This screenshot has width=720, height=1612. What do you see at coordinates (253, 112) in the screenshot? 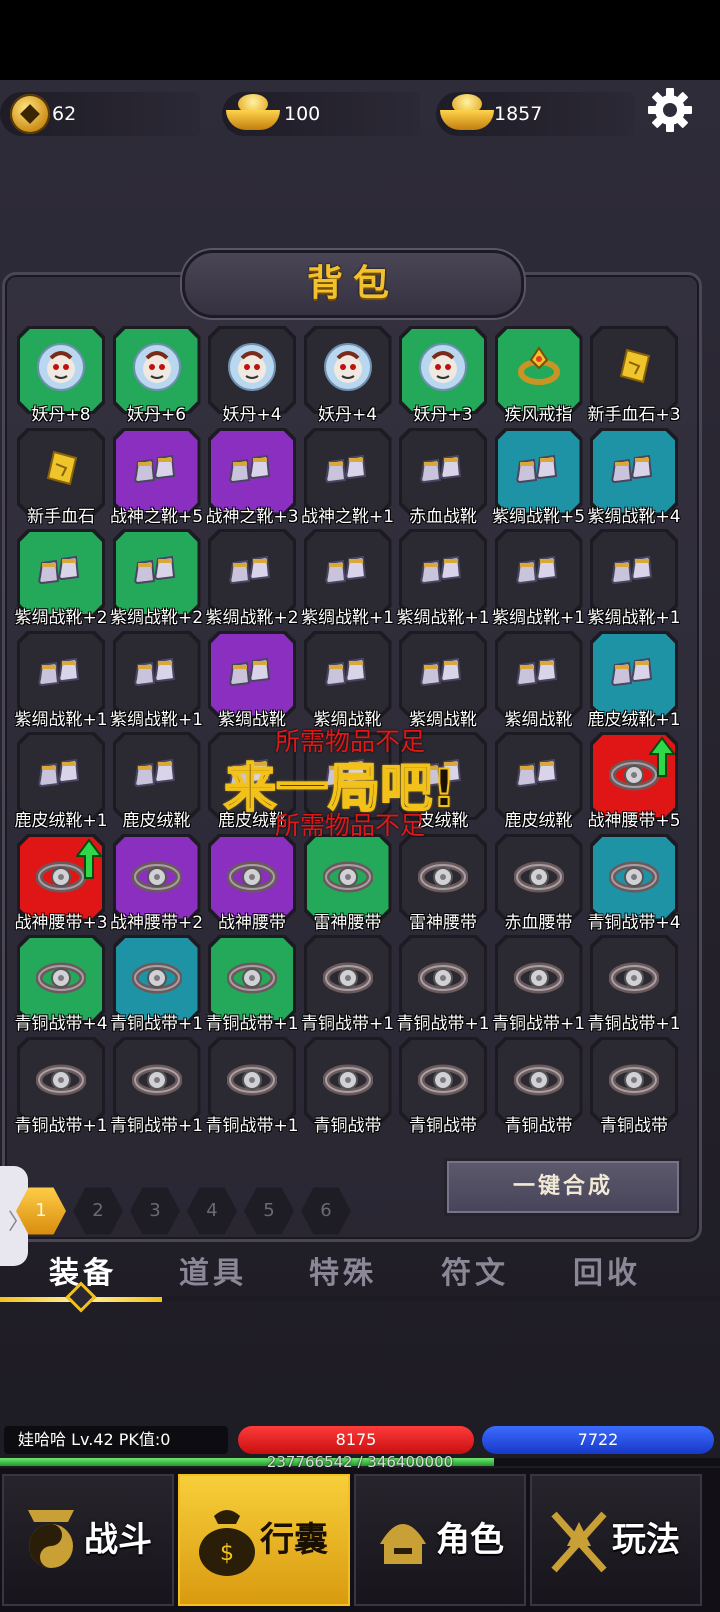
I see `gold-ingot-icon` at bounding box center [253, 112].